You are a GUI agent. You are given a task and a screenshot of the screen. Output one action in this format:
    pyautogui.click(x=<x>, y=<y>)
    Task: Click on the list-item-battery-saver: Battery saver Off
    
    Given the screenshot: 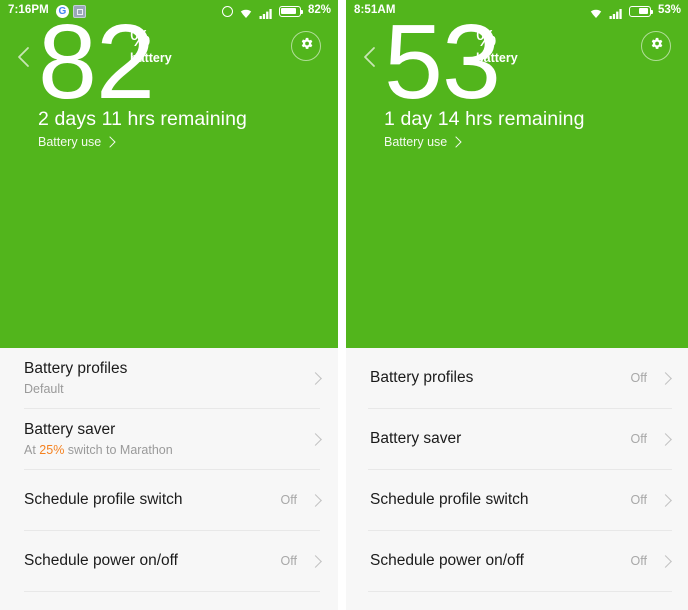 What is the action you would take?
    pyautogui.click(x=517, y=439)
    